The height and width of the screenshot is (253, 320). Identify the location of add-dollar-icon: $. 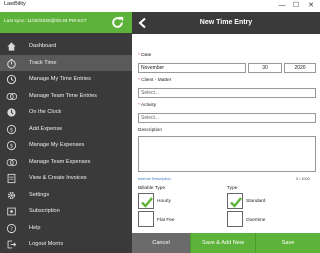
(11, 129).